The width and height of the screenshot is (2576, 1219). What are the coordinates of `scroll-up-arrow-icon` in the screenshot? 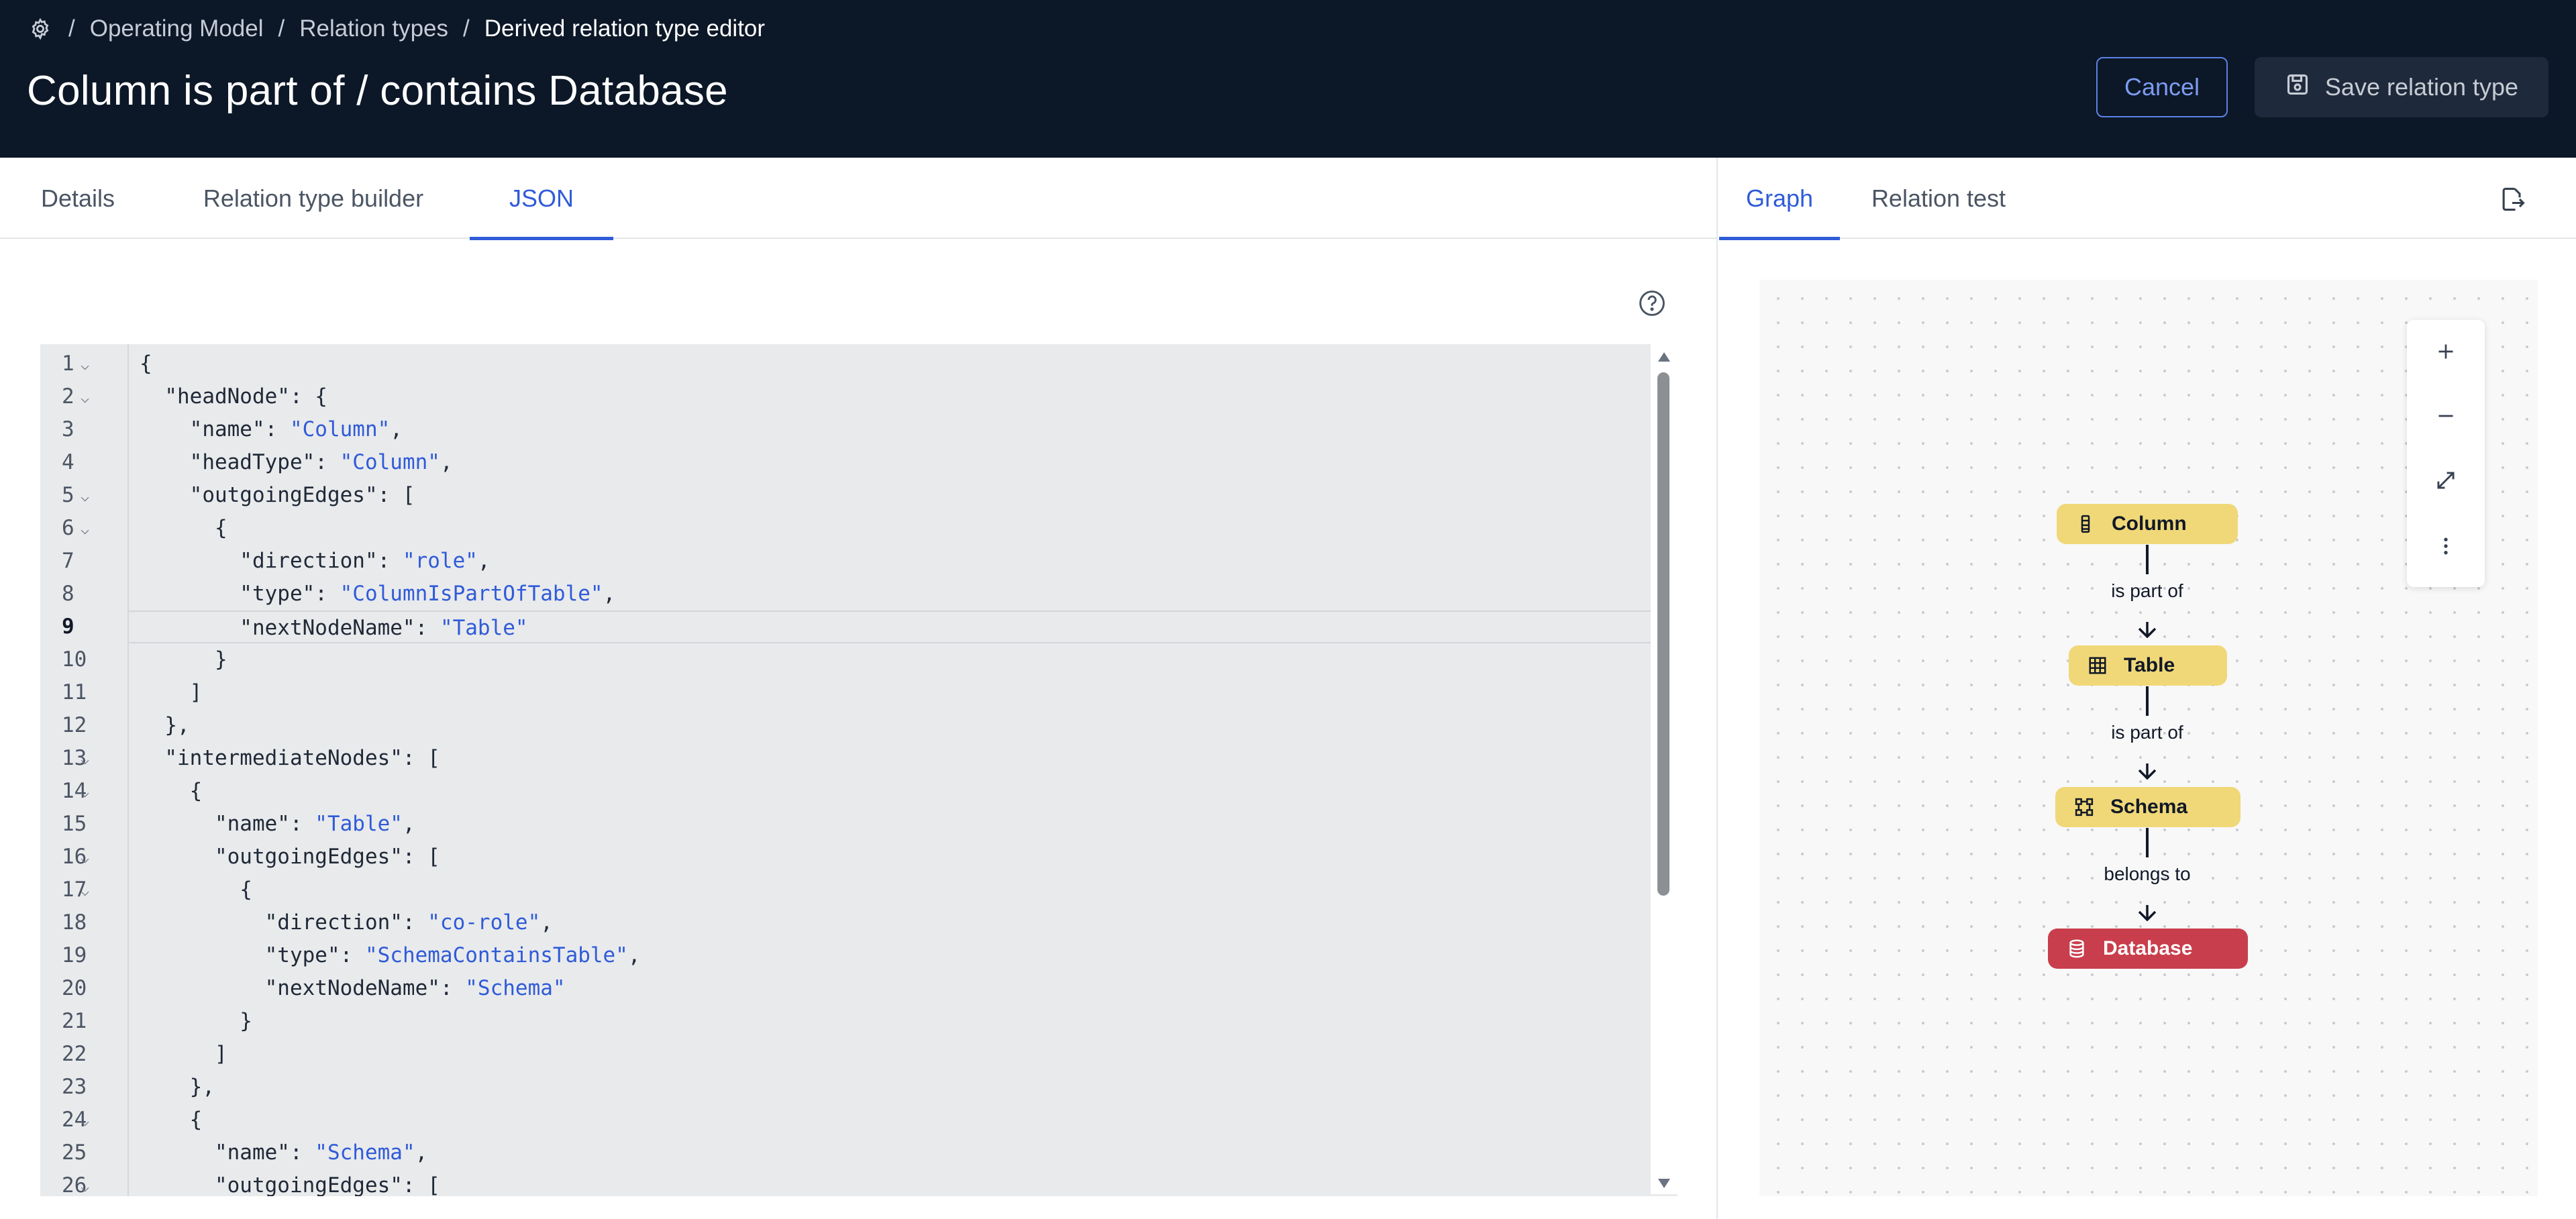 It's located at (1664, 357).